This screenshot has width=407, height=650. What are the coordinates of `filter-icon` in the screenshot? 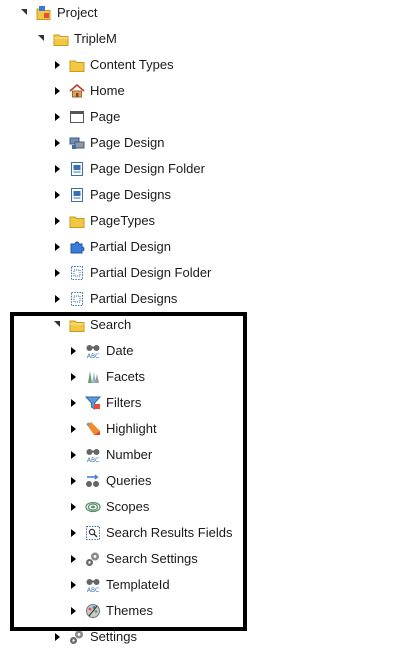 It's located at (93, 403).